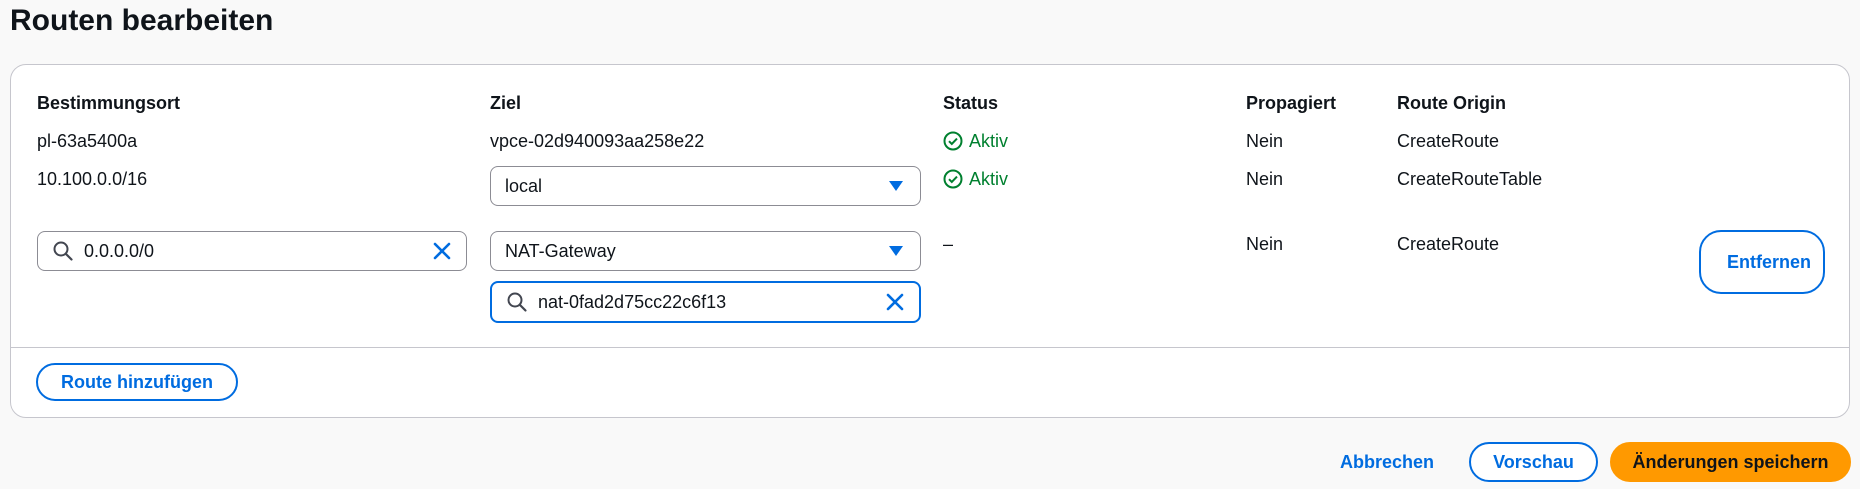  Describe the element at coordinates (1265, 179) in the screenshot. I see `row2-propagated: Nein` at that location.